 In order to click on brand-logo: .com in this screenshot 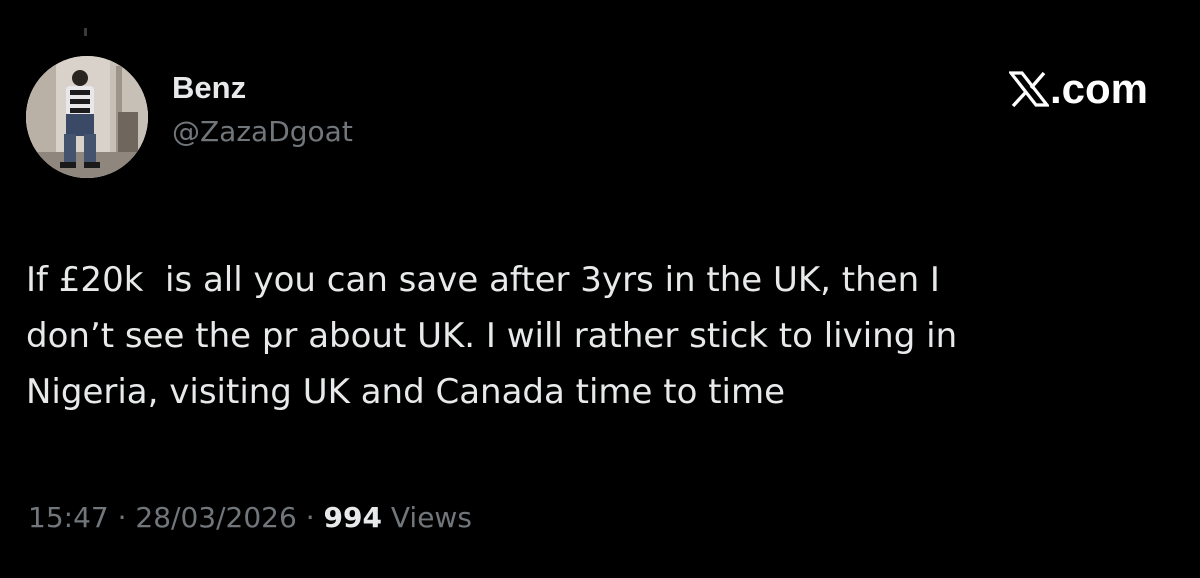, I will do `click(1078, 88)`.